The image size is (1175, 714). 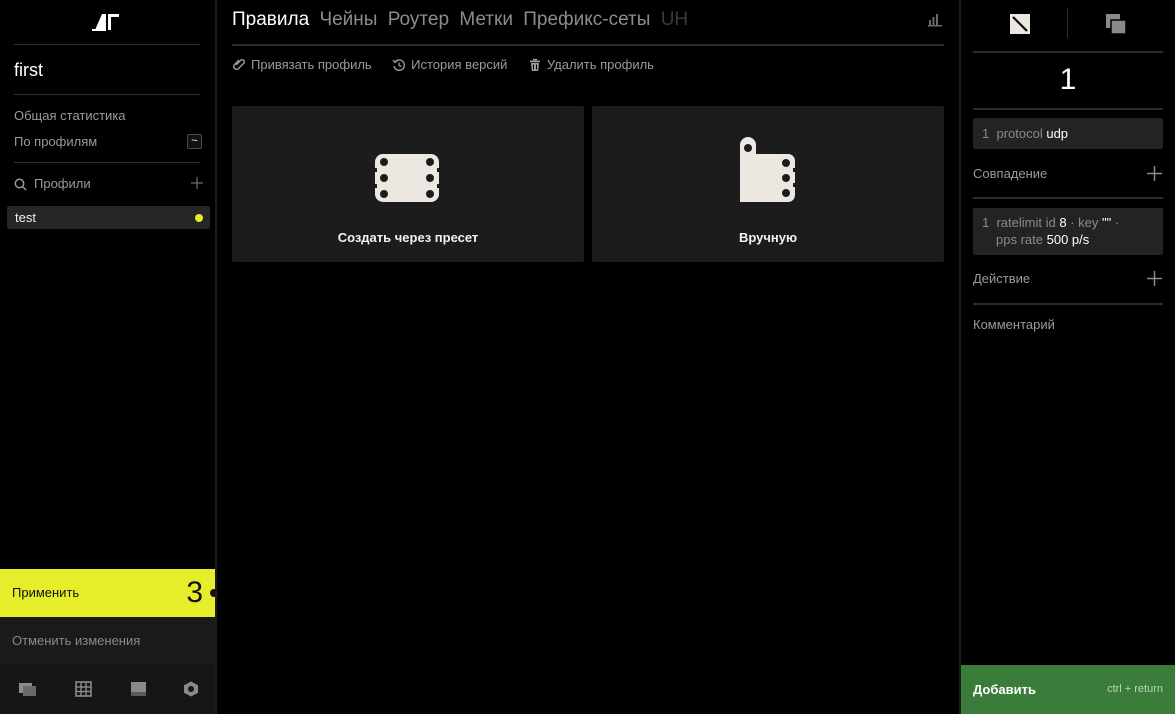 I want to click on match-condition-text: 1 protocol udp, so click(x=1025, y=133).